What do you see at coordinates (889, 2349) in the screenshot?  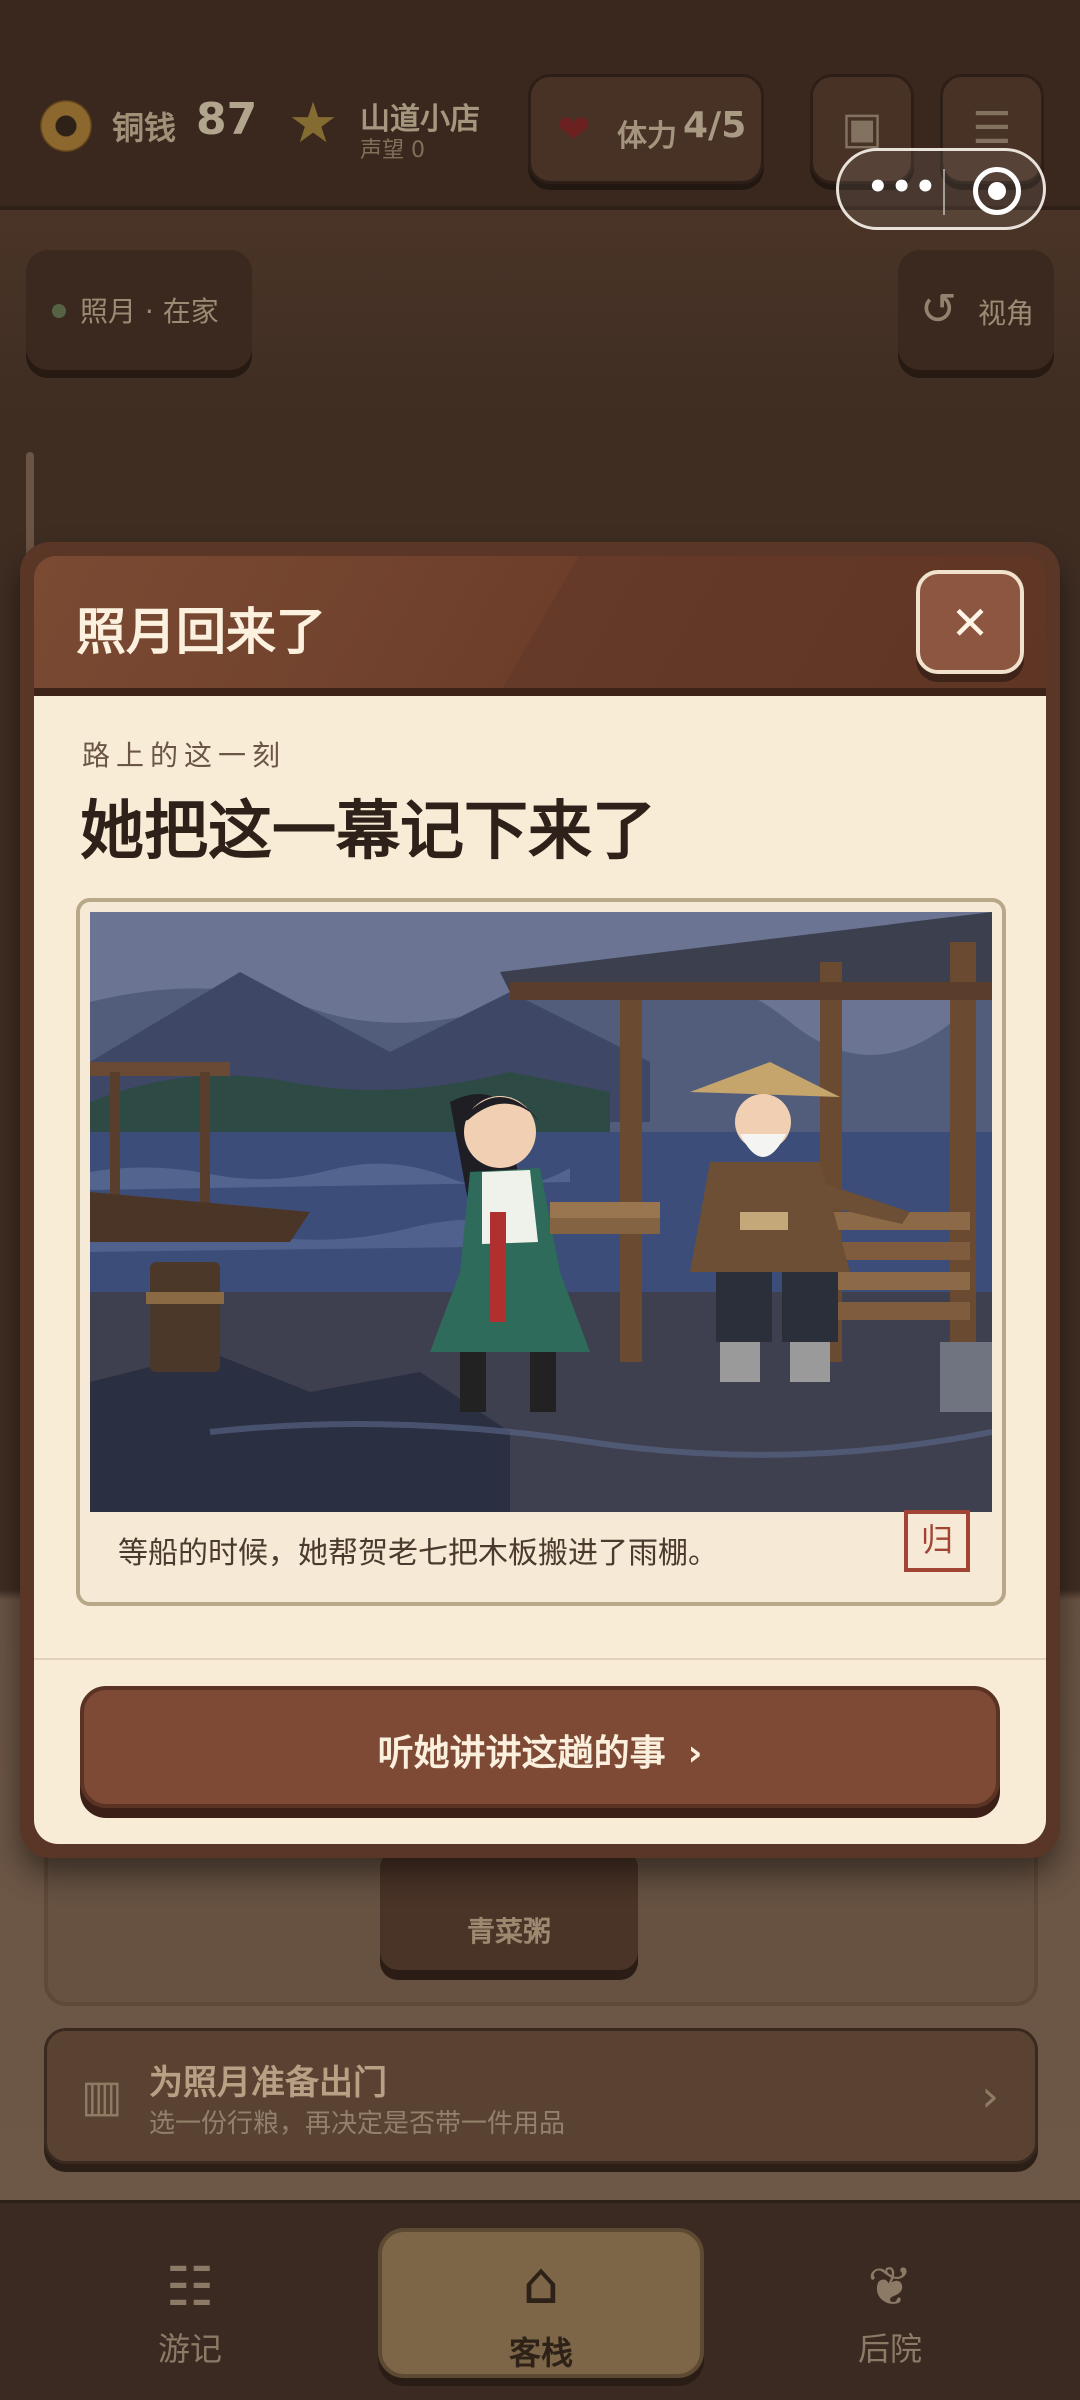 I see `nav-label-backyard: 后院` at bounding box center [889, 2349].